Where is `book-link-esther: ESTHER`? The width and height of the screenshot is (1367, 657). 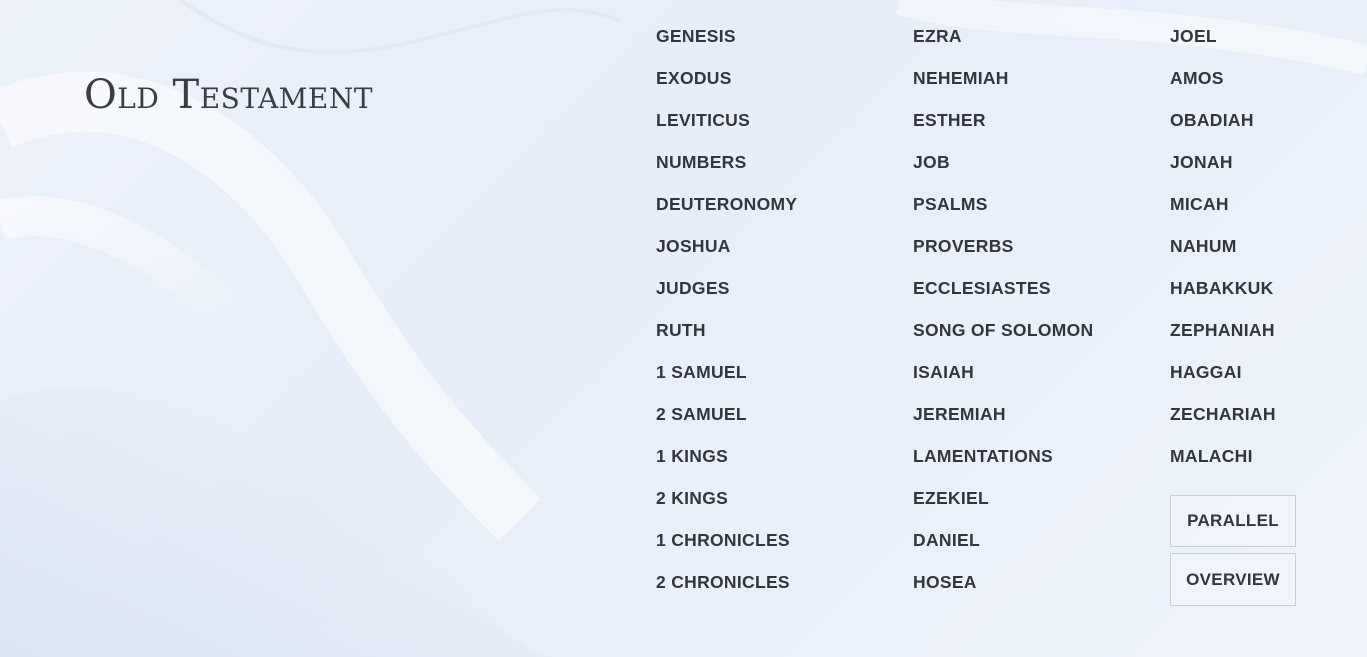 book-link-esther: ESTHER is located at coordinates (1003, 129).